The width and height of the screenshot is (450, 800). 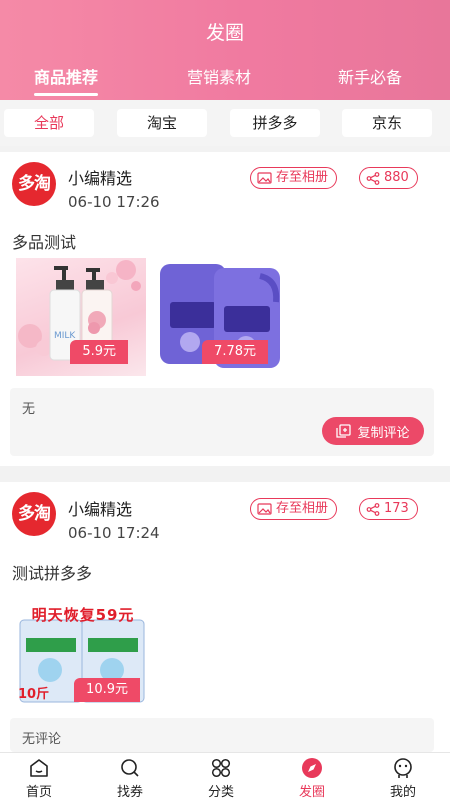 I want to click on post-text: 多品测试, so click(x=44, y=242).